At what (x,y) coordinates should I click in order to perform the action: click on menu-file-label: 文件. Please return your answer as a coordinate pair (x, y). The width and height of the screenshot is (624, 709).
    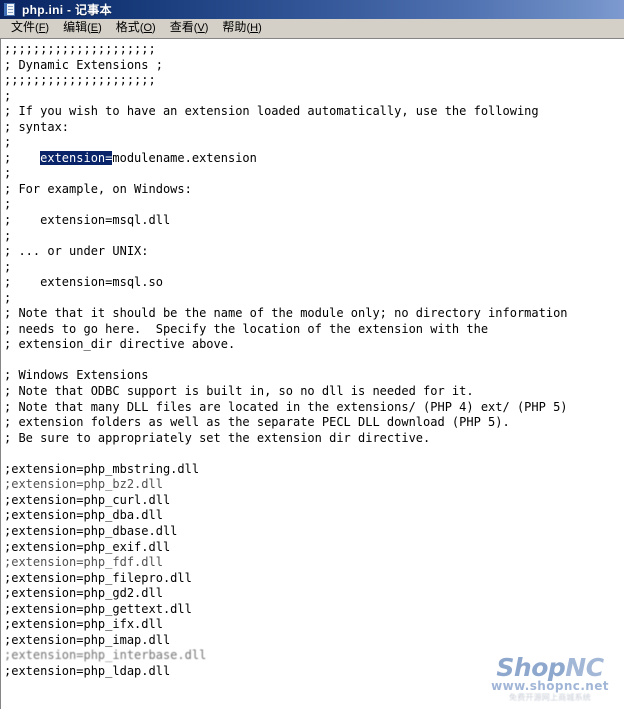
    Looking at the image, I should click on (23, 27).